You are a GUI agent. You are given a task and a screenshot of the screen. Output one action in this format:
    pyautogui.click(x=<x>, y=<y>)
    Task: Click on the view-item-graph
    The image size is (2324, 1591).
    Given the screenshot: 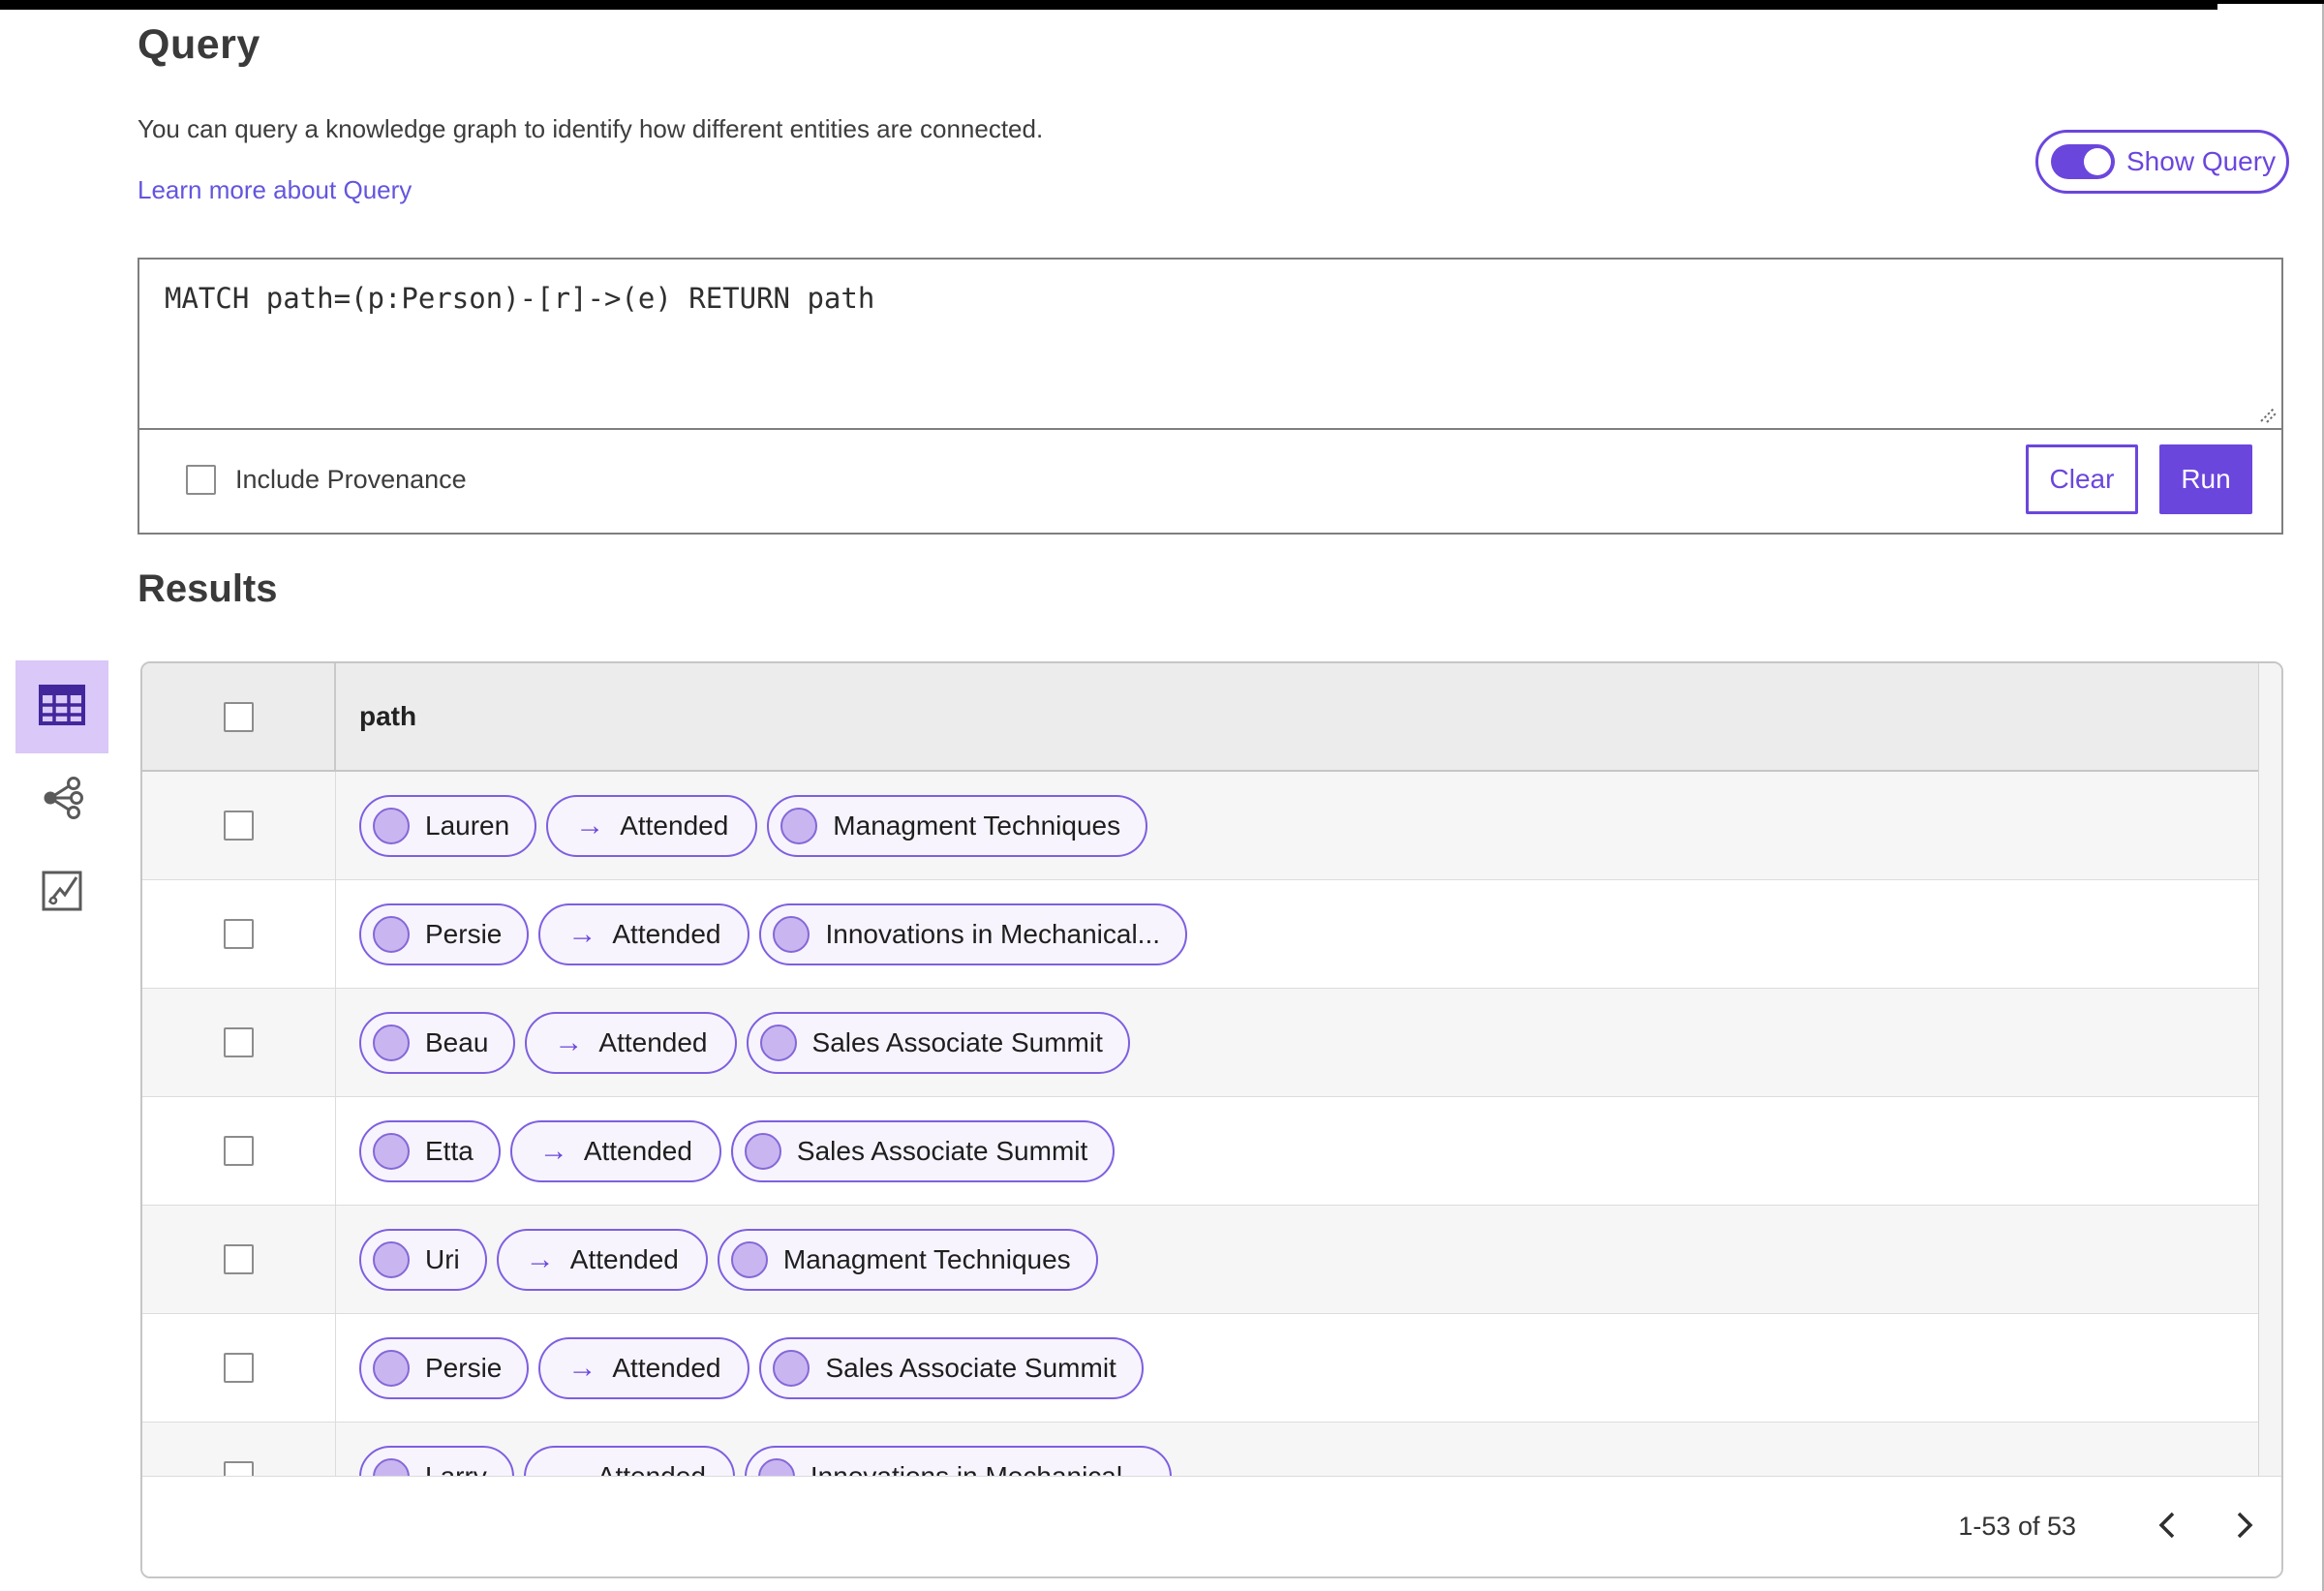 What is the action you would take?
    pyautogui.click(x=62, y=799)
    